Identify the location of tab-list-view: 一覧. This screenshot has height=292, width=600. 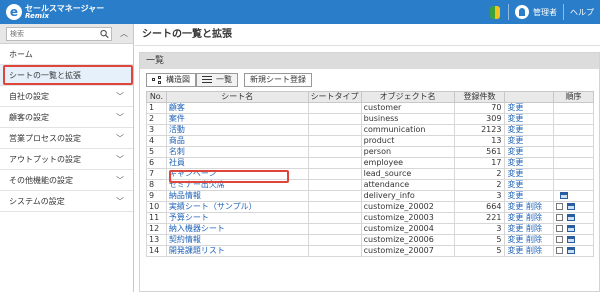
(217, 80).